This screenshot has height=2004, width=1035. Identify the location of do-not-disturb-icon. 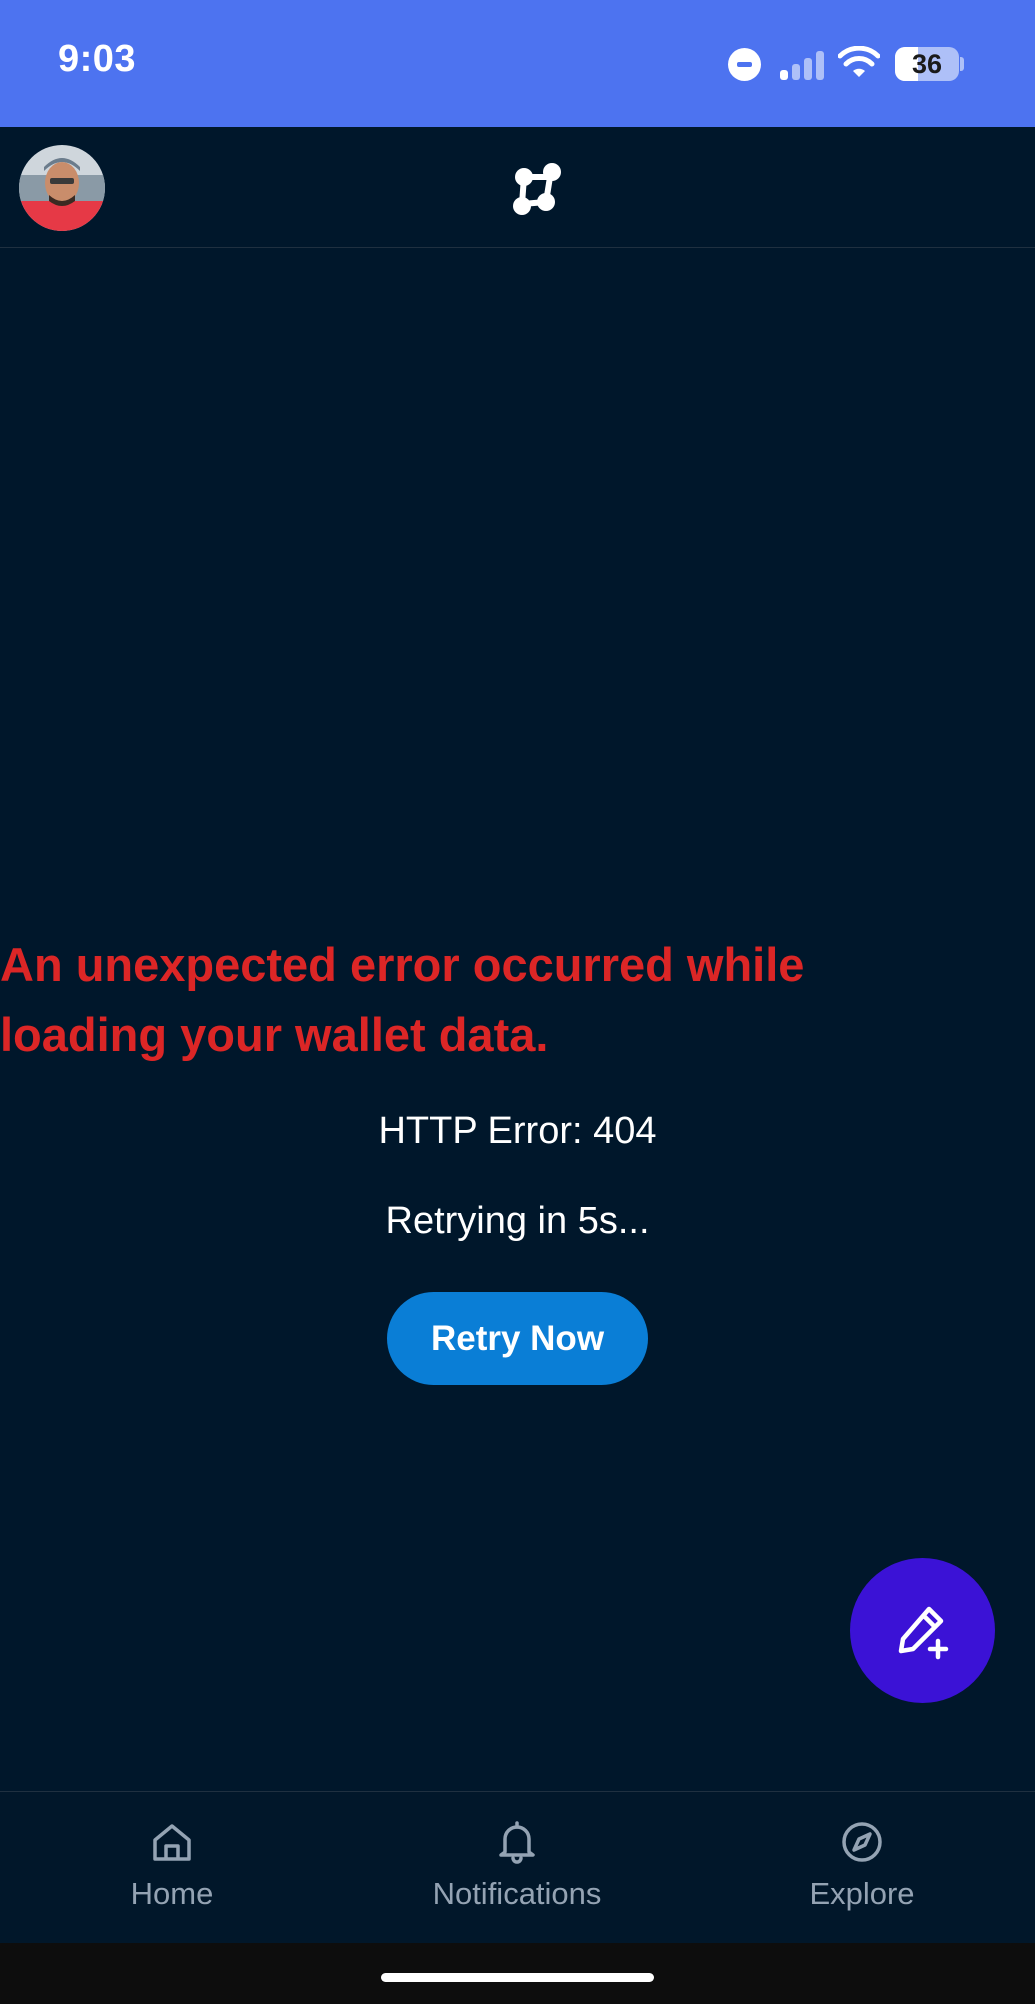
(744, 64).